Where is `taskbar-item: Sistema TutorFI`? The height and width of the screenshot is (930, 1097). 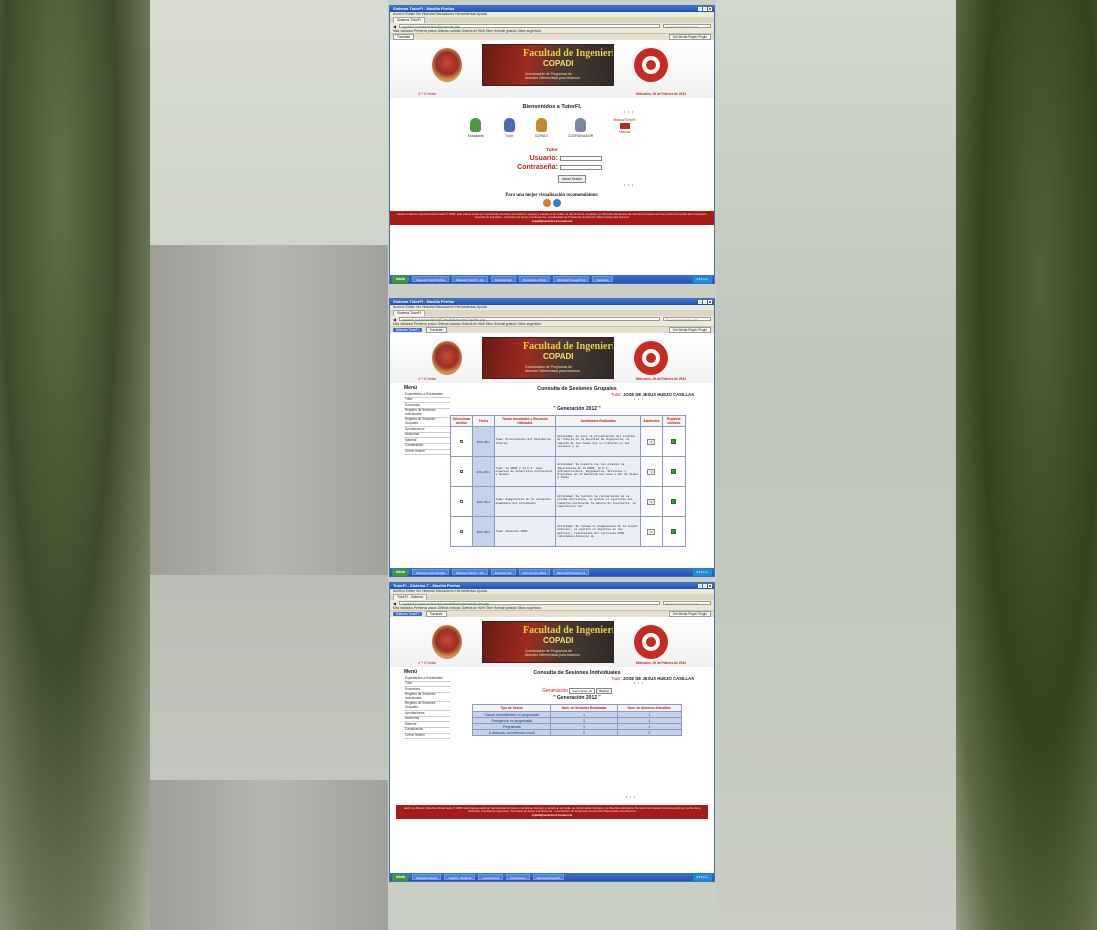
taskbar-item: Sistema TutorFI is located at coordinates (427, 877).